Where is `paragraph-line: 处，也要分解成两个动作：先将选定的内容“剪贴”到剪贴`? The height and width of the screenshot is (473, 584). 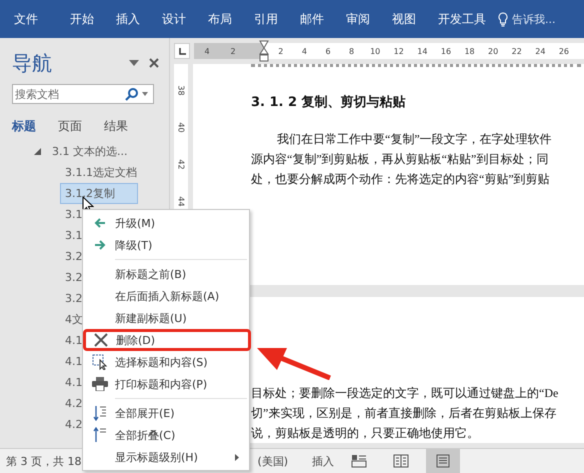 paragraph-line: 处，也要分解成两个动作：先将选定的内容“剪贴”到剪贴 is located at coordinates (401, 179).